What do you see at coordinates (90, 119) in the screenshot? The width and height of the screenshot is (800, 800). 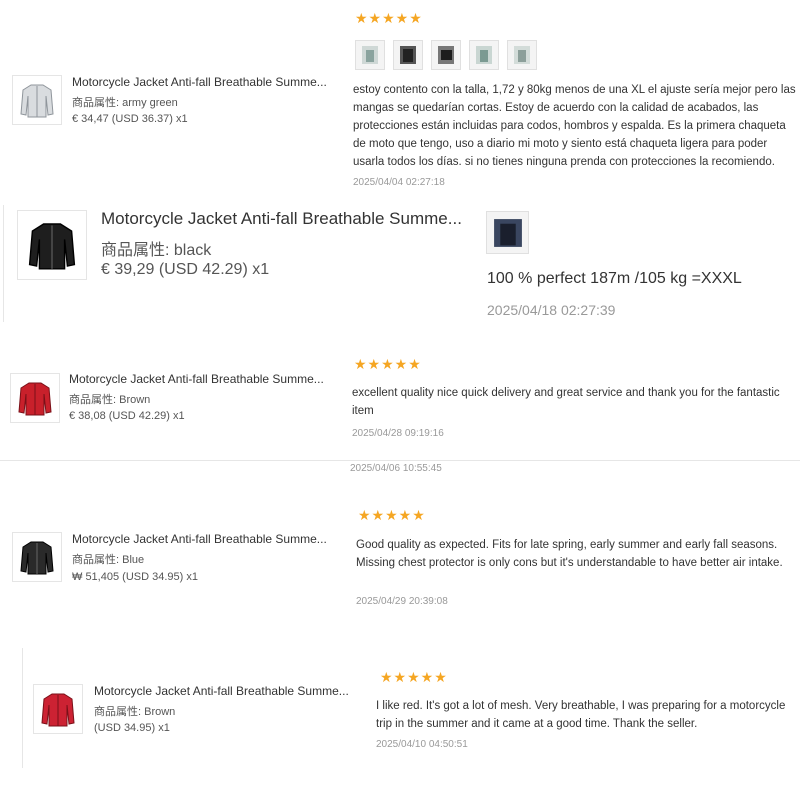 I see `price-local: € 34,47` at bounding box center [90, 119].